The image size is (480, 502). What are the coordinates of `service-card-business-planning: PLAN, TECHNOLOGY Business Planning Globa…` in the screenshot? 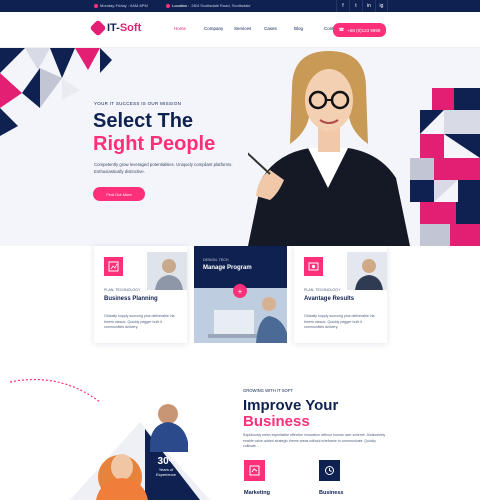 It's located at (140, 294).